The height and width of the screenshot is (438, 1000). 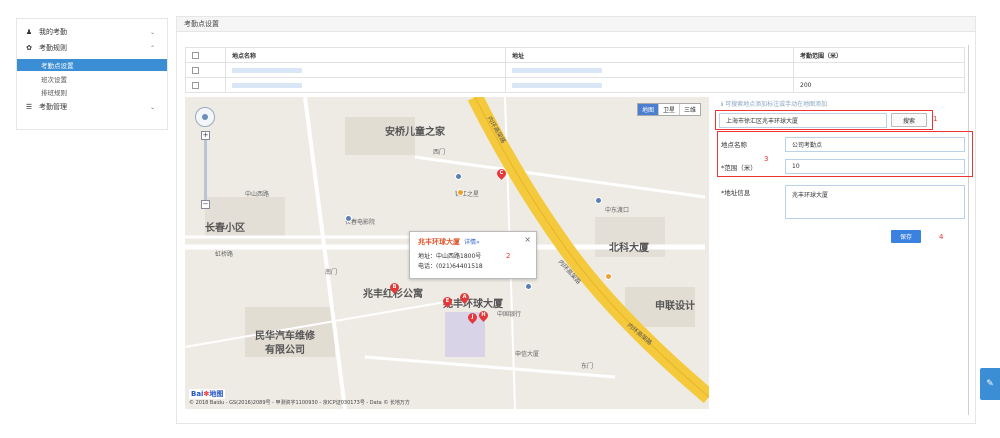 I want to click on pin-label: A, so click(x=464, y=297).